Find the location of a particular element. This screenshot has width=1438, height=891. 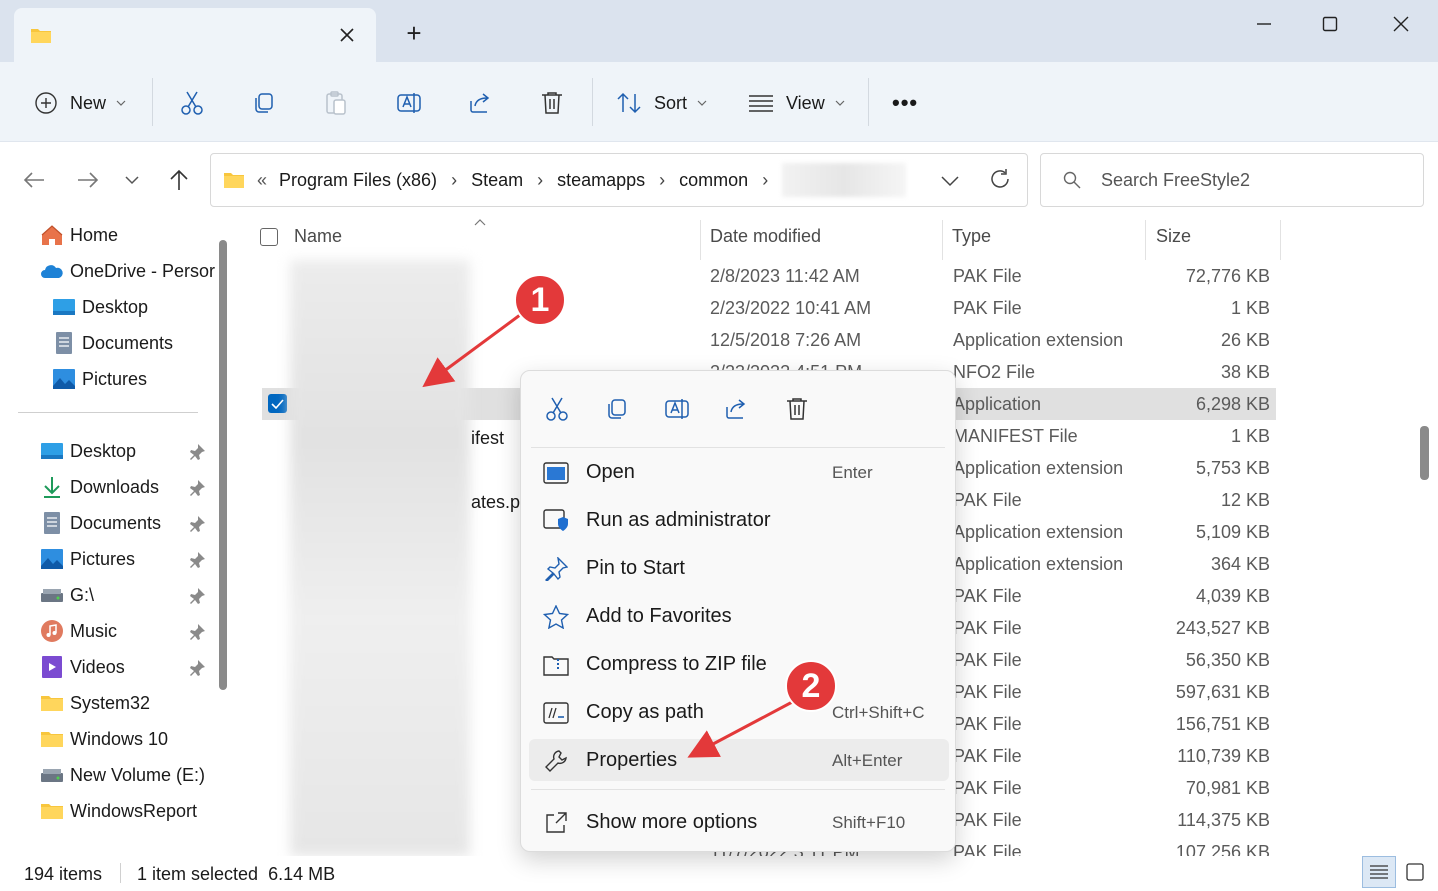

recent-locations-button is located at coordinates (132, 180).